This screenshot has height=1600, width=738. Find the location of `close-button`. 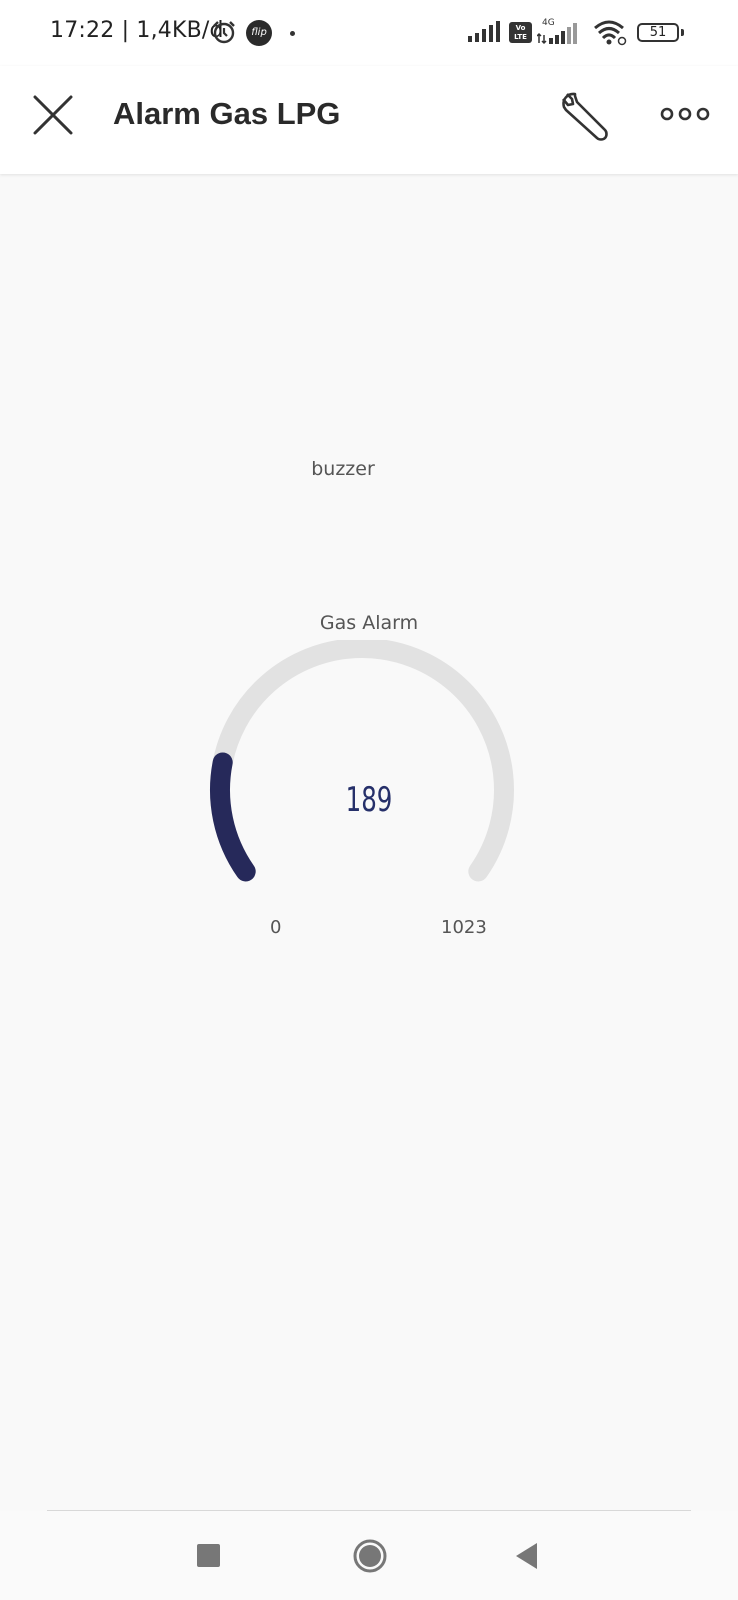

close-button is located at coordinates (53, 115).